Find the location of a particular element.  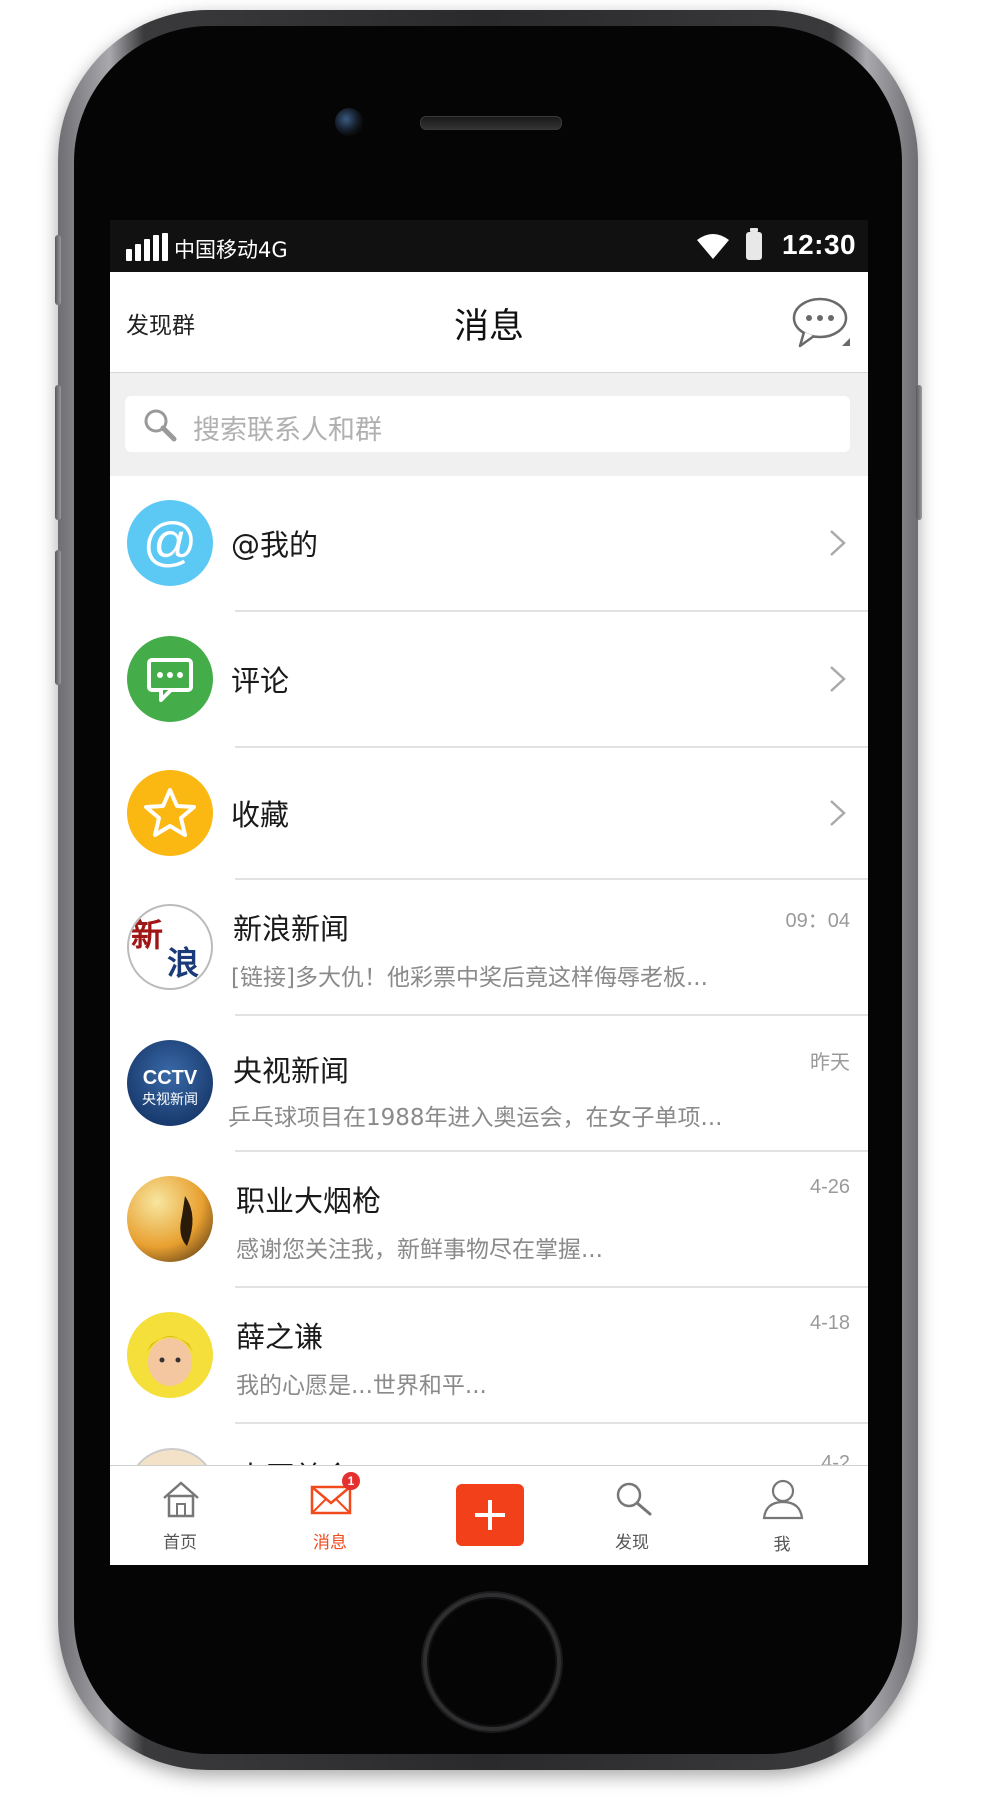

chat-bubble-icon is located at coordinates (821, 323).